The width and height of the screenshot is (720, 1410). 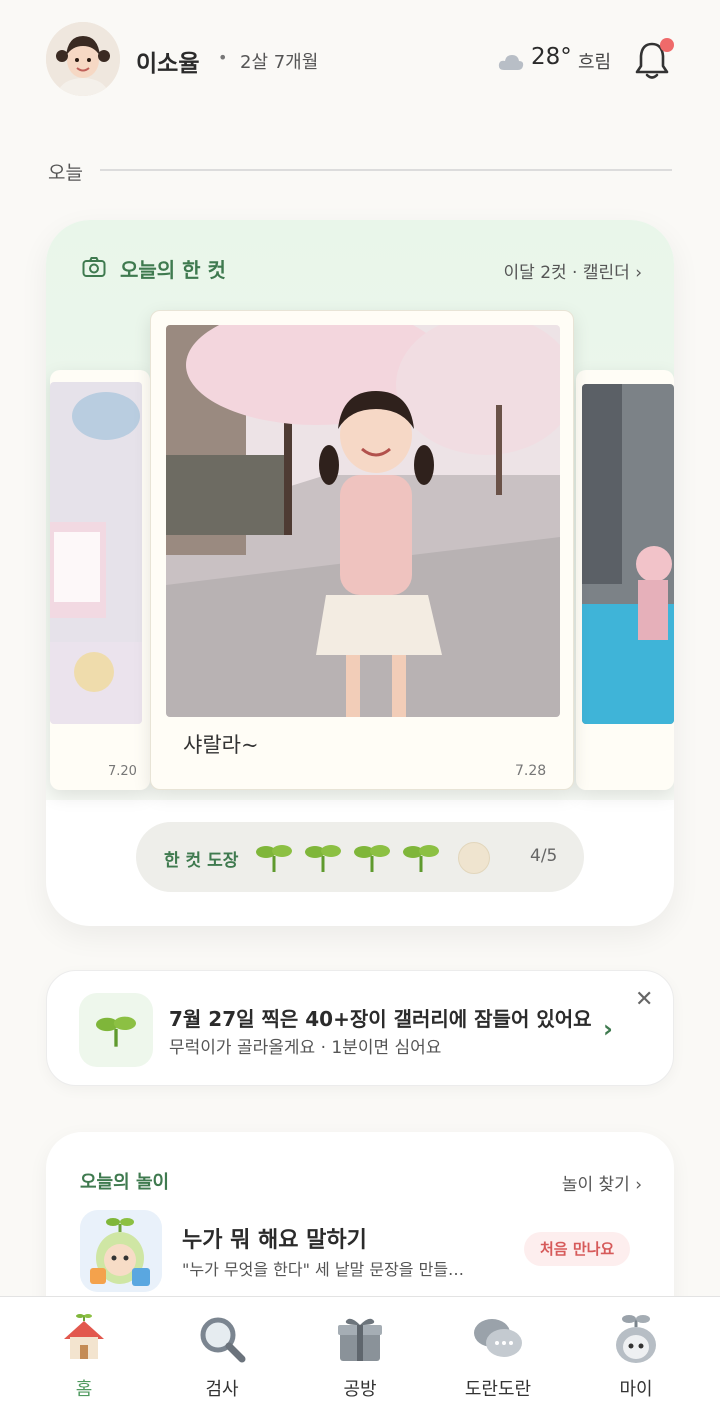 I want to click on photo-card-next, so click(x=625, y=580).